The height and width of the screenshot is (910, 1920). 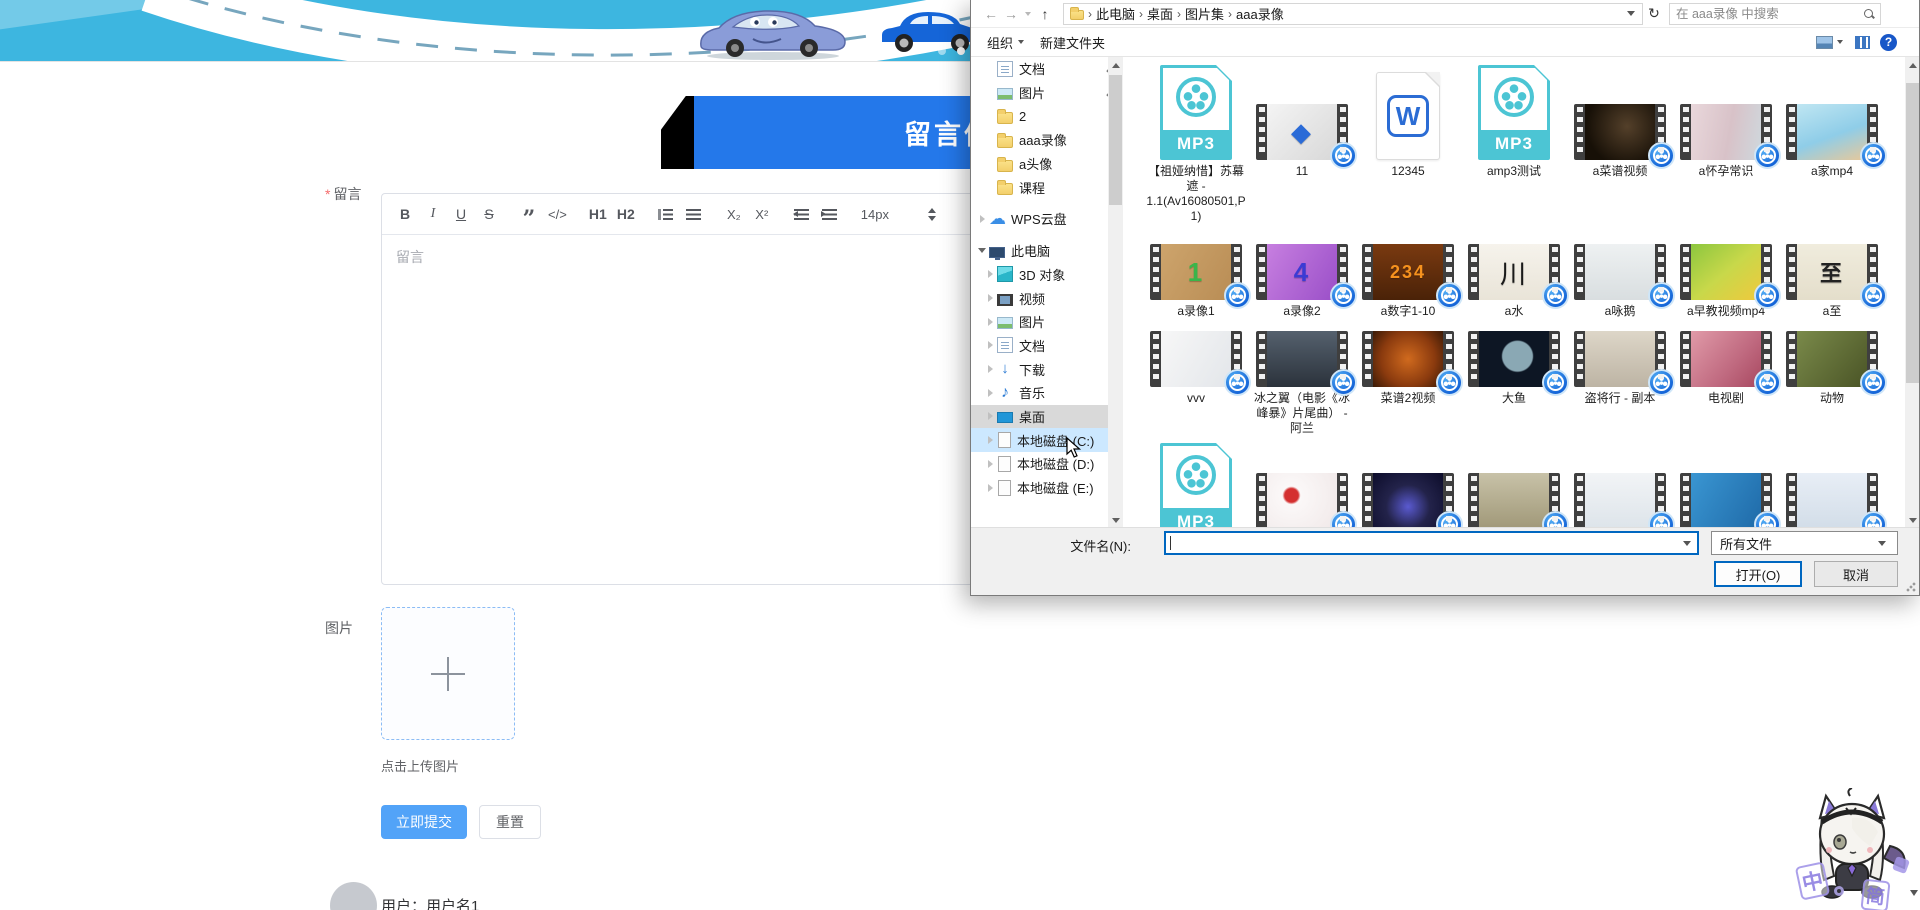 What do you see at coordinates (1011, 14) in the screenshot?
I see `forward-button: →` at bounding box center [1011, 14].